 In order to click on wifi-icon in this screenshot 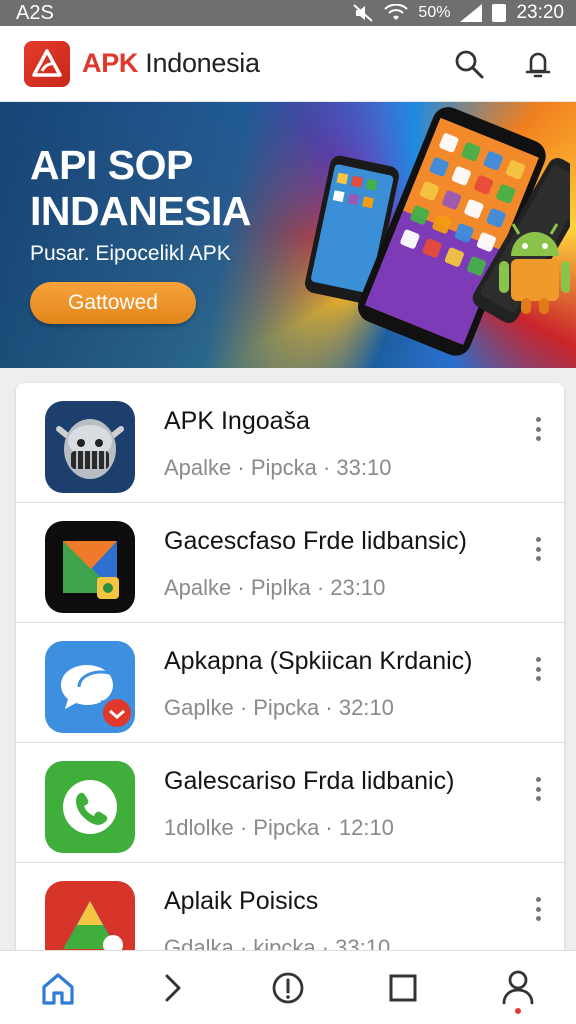, I will do `click(396, 12)`.